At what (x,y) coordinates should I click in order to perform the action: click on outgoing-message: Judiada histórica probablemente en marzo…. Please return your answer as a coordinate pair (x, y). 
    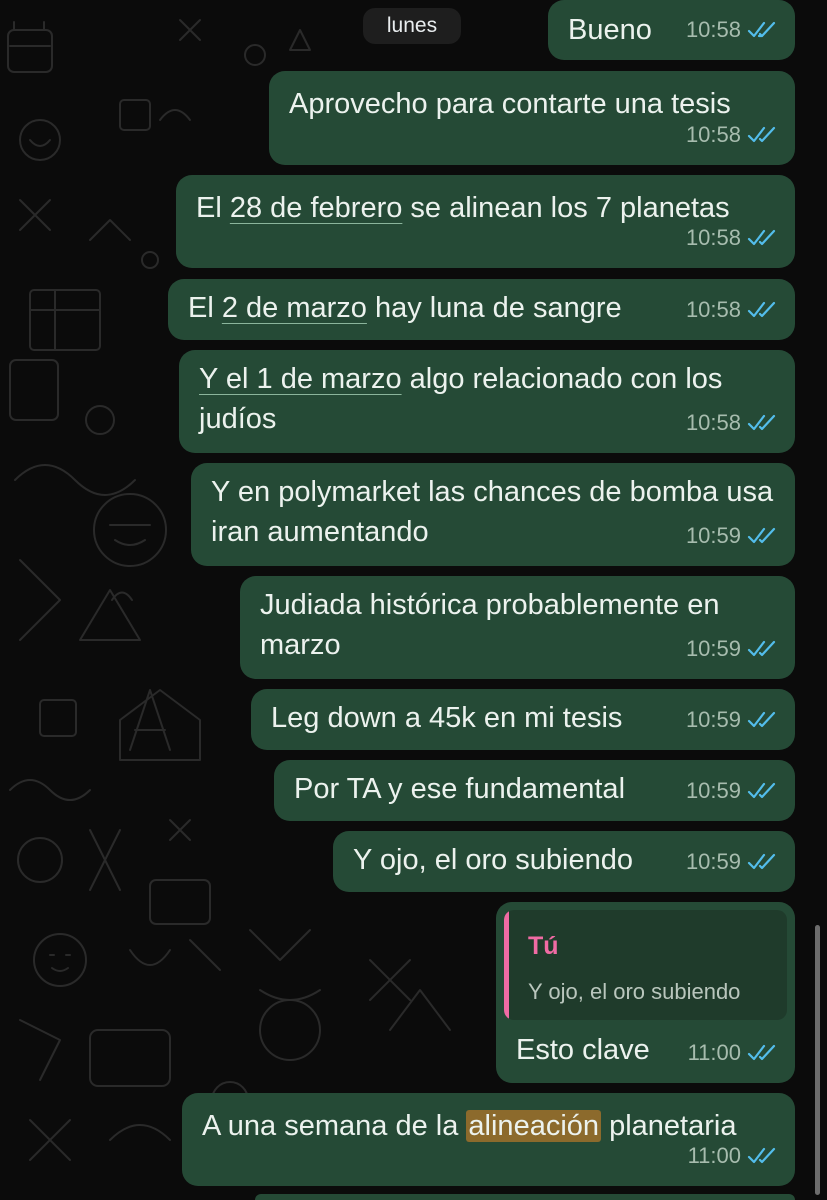
    Looking at the image, I should click on (517, 627).